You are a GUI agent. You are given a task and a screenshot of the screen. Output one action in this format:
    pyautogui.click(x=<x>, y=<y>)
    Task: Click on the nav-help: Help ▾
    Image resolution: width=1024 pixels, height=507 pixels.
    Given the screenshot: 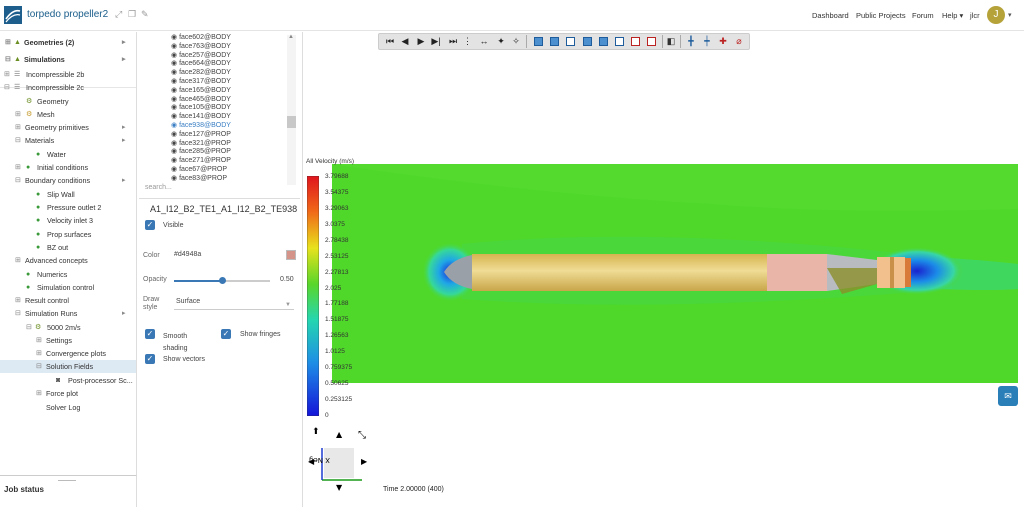 What is the action you would take?
    pyautogui.click(x=952, y=15)
    